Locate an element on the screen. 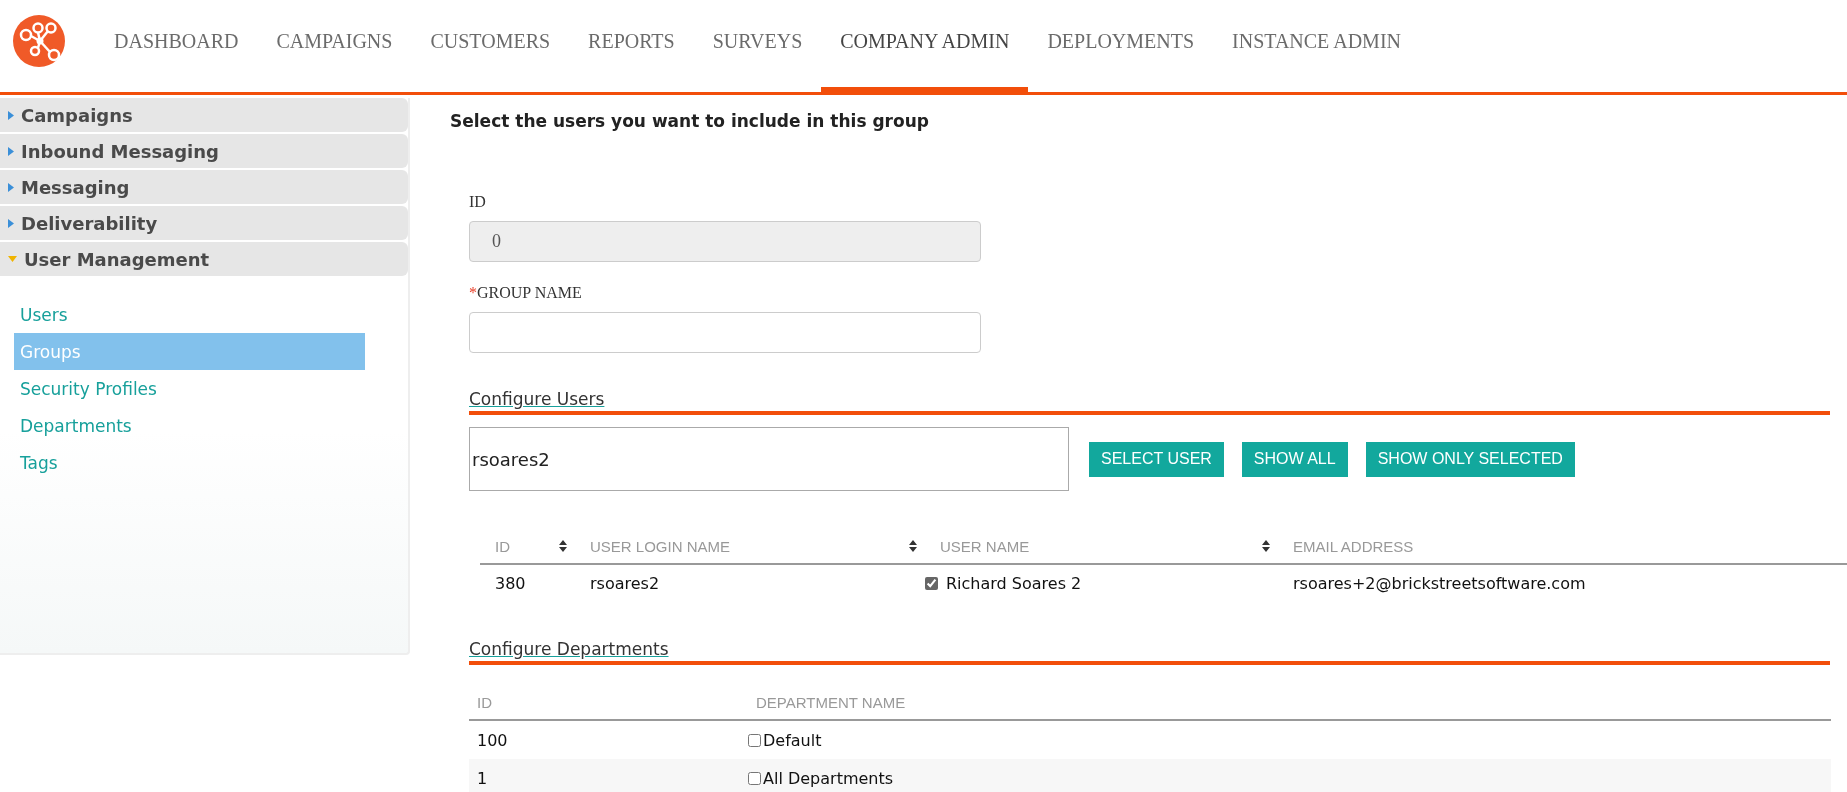 The width and height of the screenshot is (1847, 792). section-title: Configure Departments is located at coordinates (569, 649).